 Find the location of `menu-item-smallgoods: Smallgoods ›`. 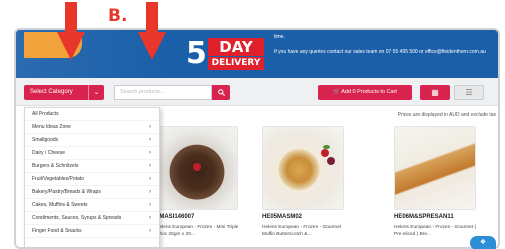

menu-item-smallgoods: Smallgoods › is located at coordinates (92, 140).